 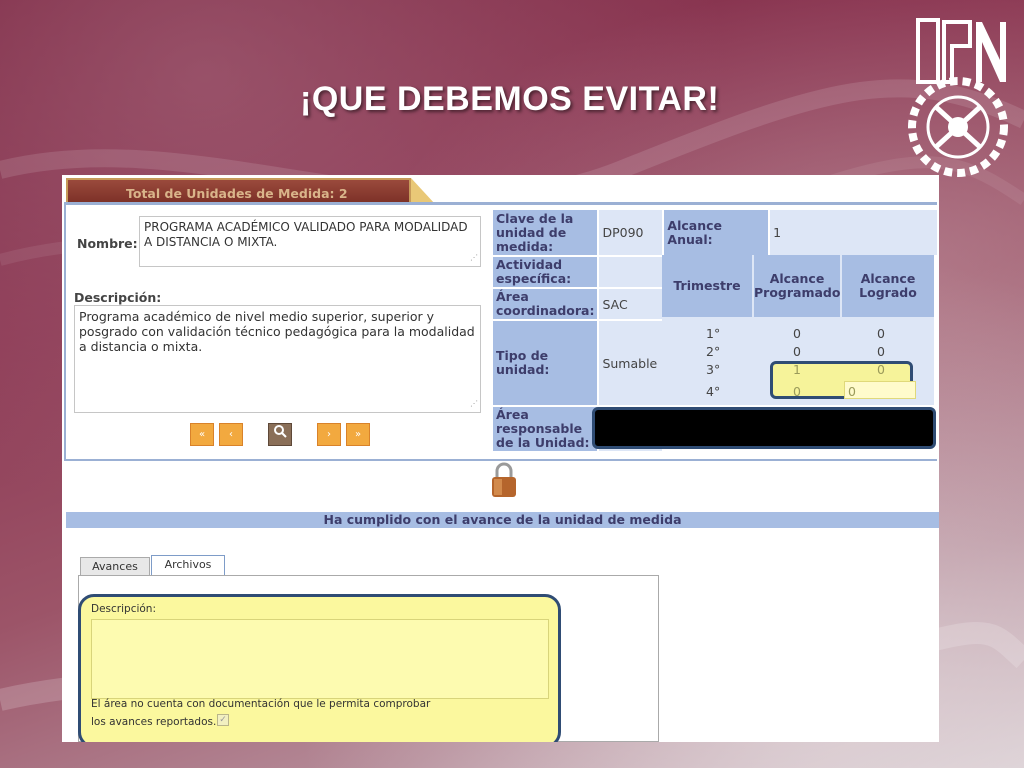 I want to click on tab-corner, so click(x=423, y=191).